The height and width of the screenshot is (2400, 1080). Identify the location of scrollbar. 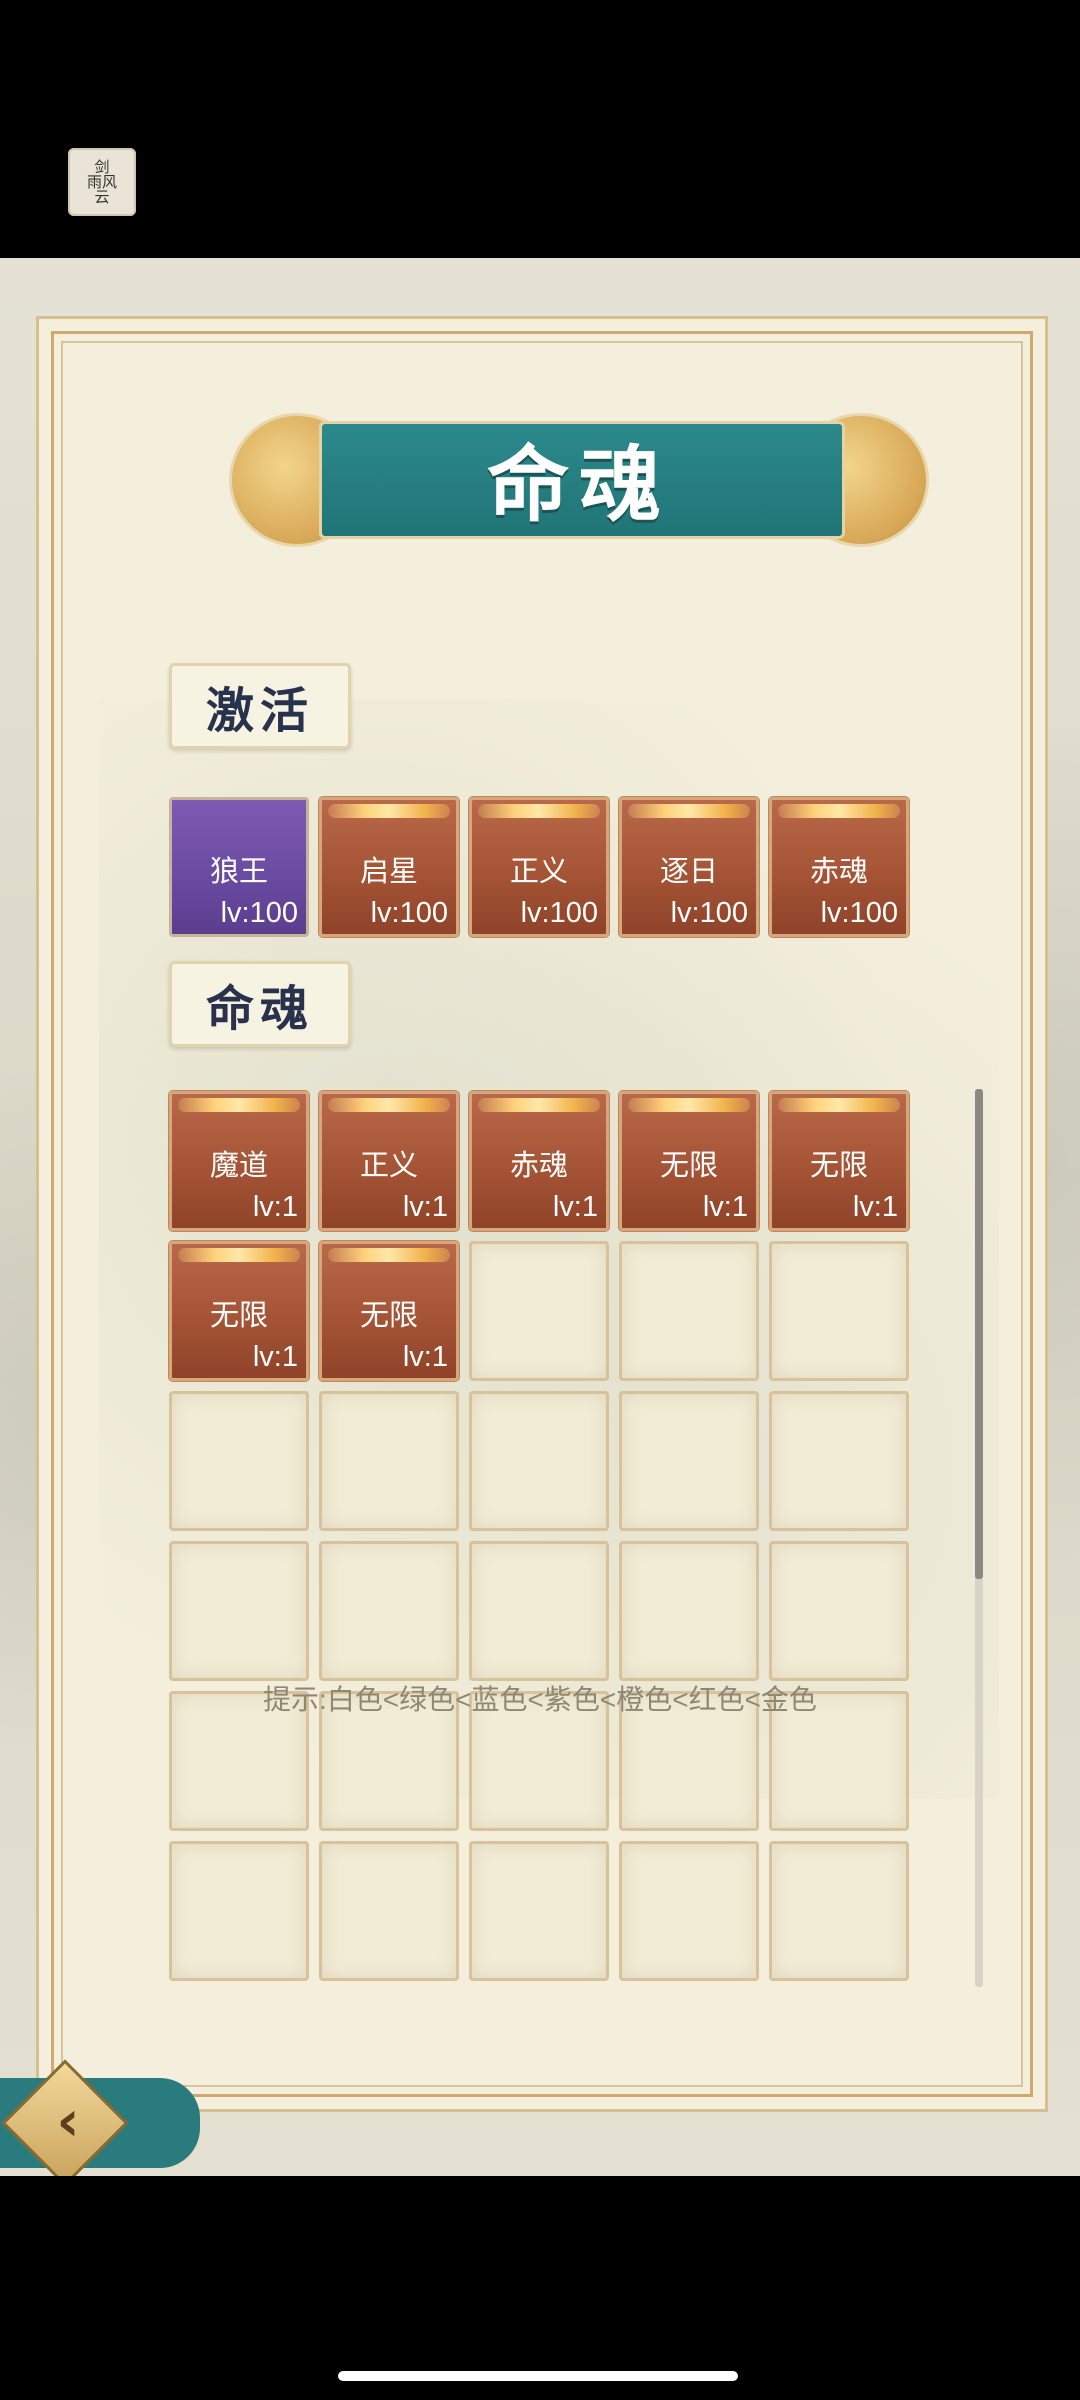
(979, 1538).